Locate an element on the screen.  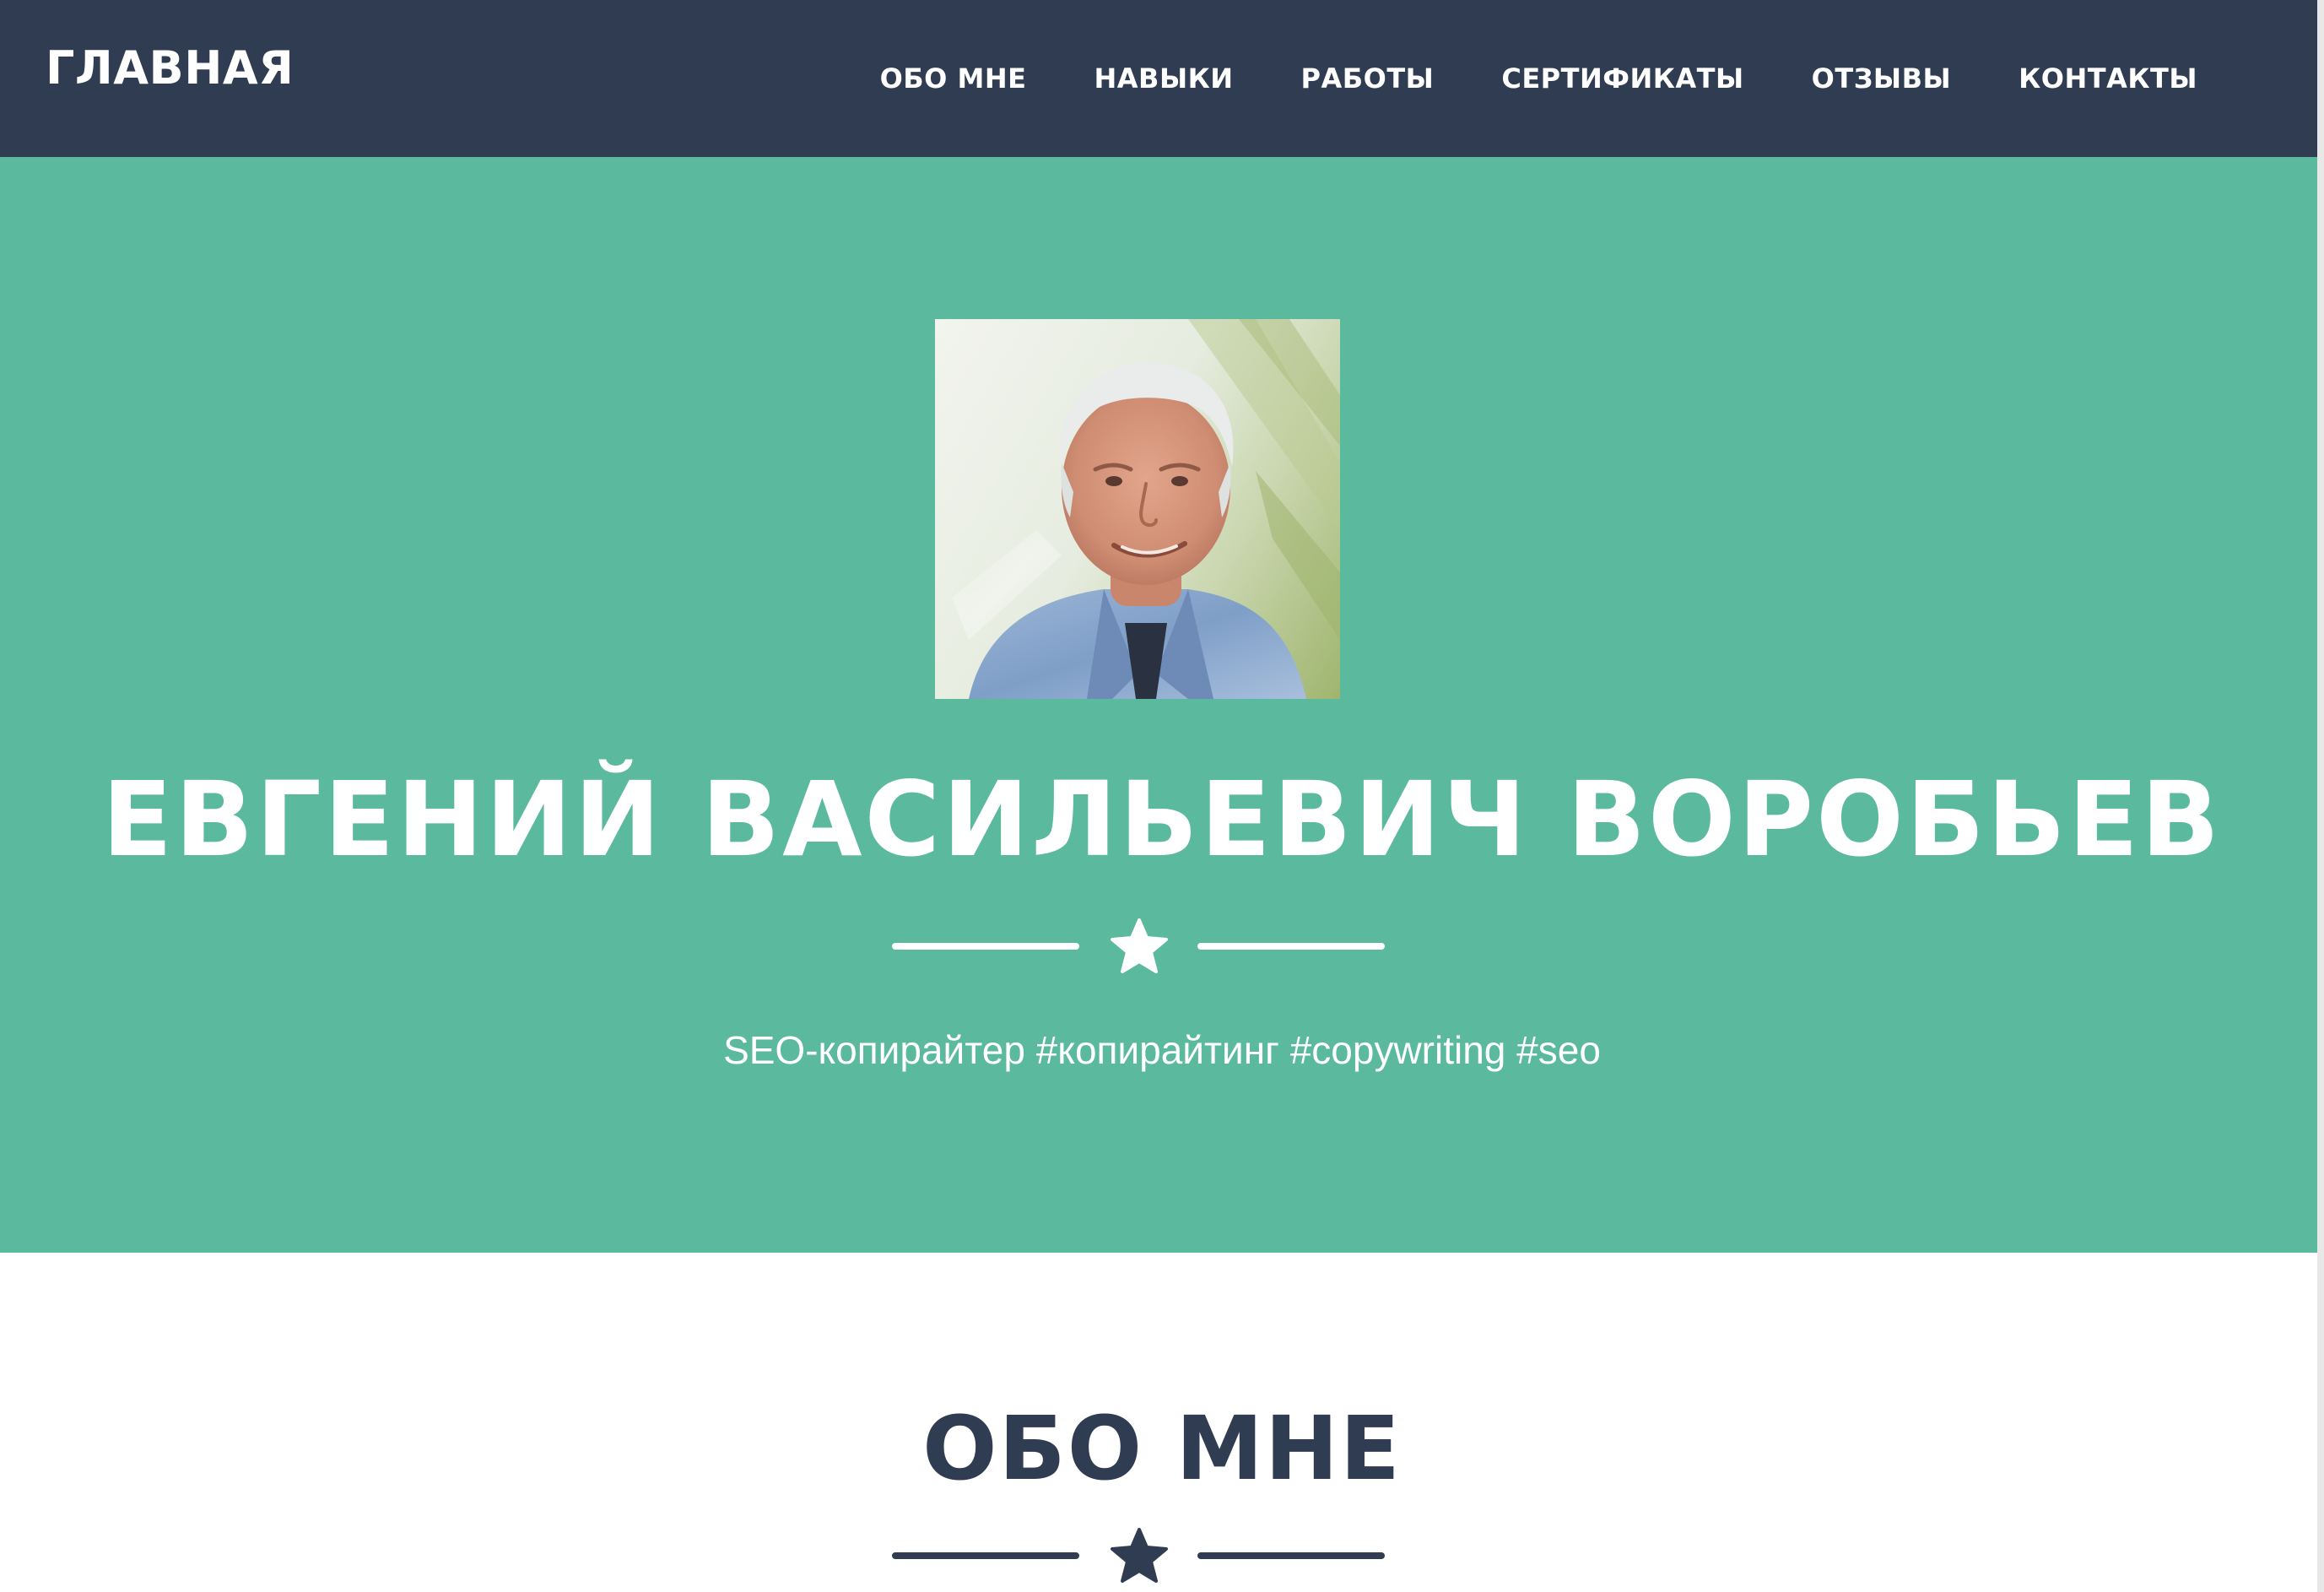
nav-link-certificates: СЕРТИФИКАТЫ is located at coordinates (1622, 78).